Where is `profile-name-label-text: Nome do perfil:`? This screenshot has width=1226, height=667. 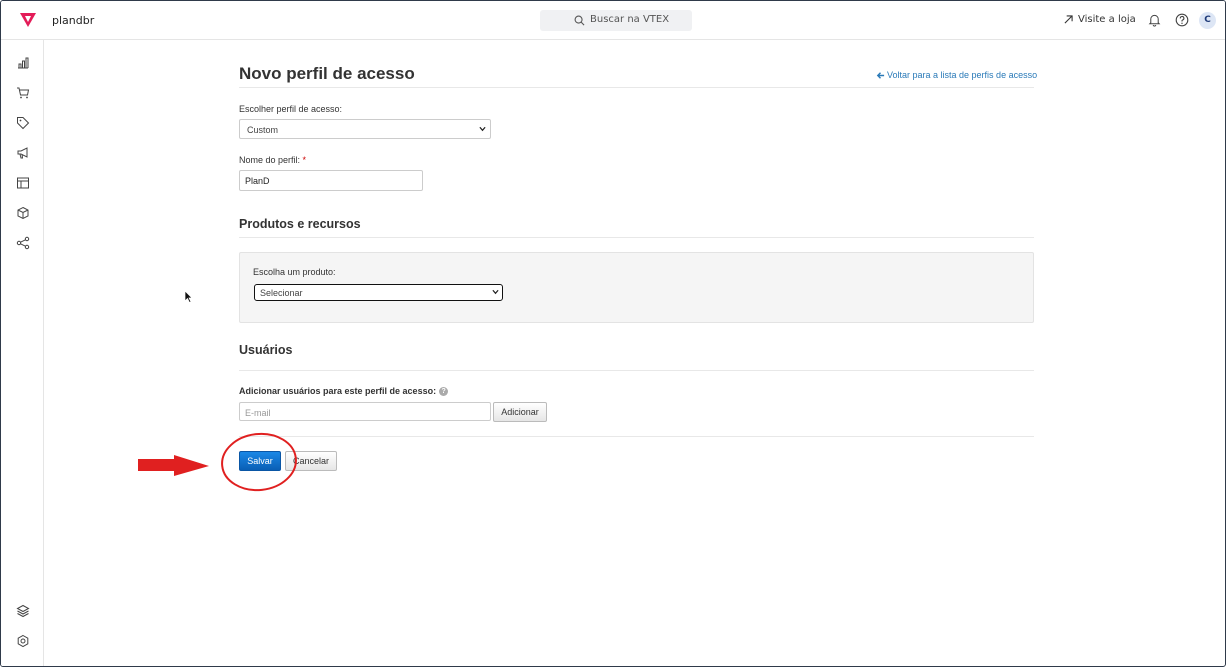
profile-name-label-text: Nome do perfil: is located at coordinates (270, 160).